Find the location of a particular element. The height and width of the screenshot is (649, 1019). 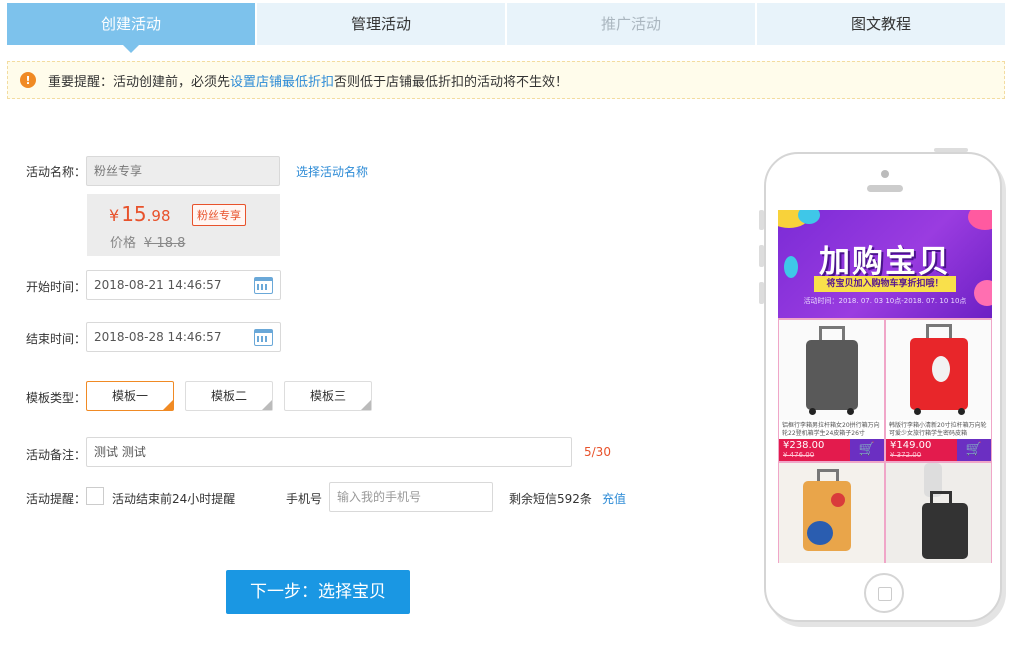

activity-name-input: 粉丝专享 is located at coordinates (183, 171).